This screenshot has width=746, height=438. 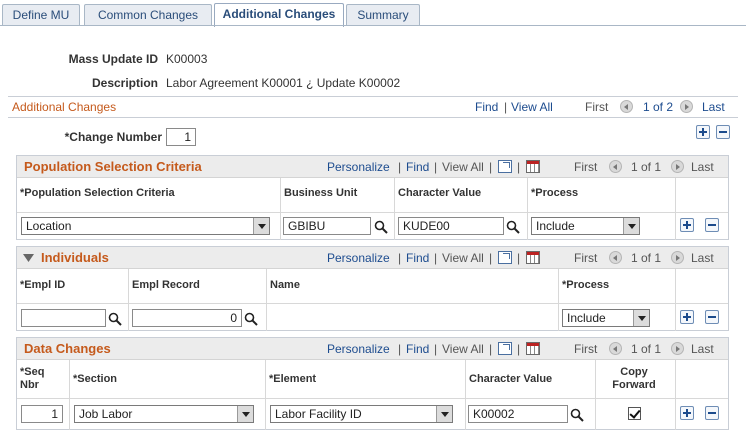 I want to click on data-changes-view-all: View All, so click(x=463, y=349).